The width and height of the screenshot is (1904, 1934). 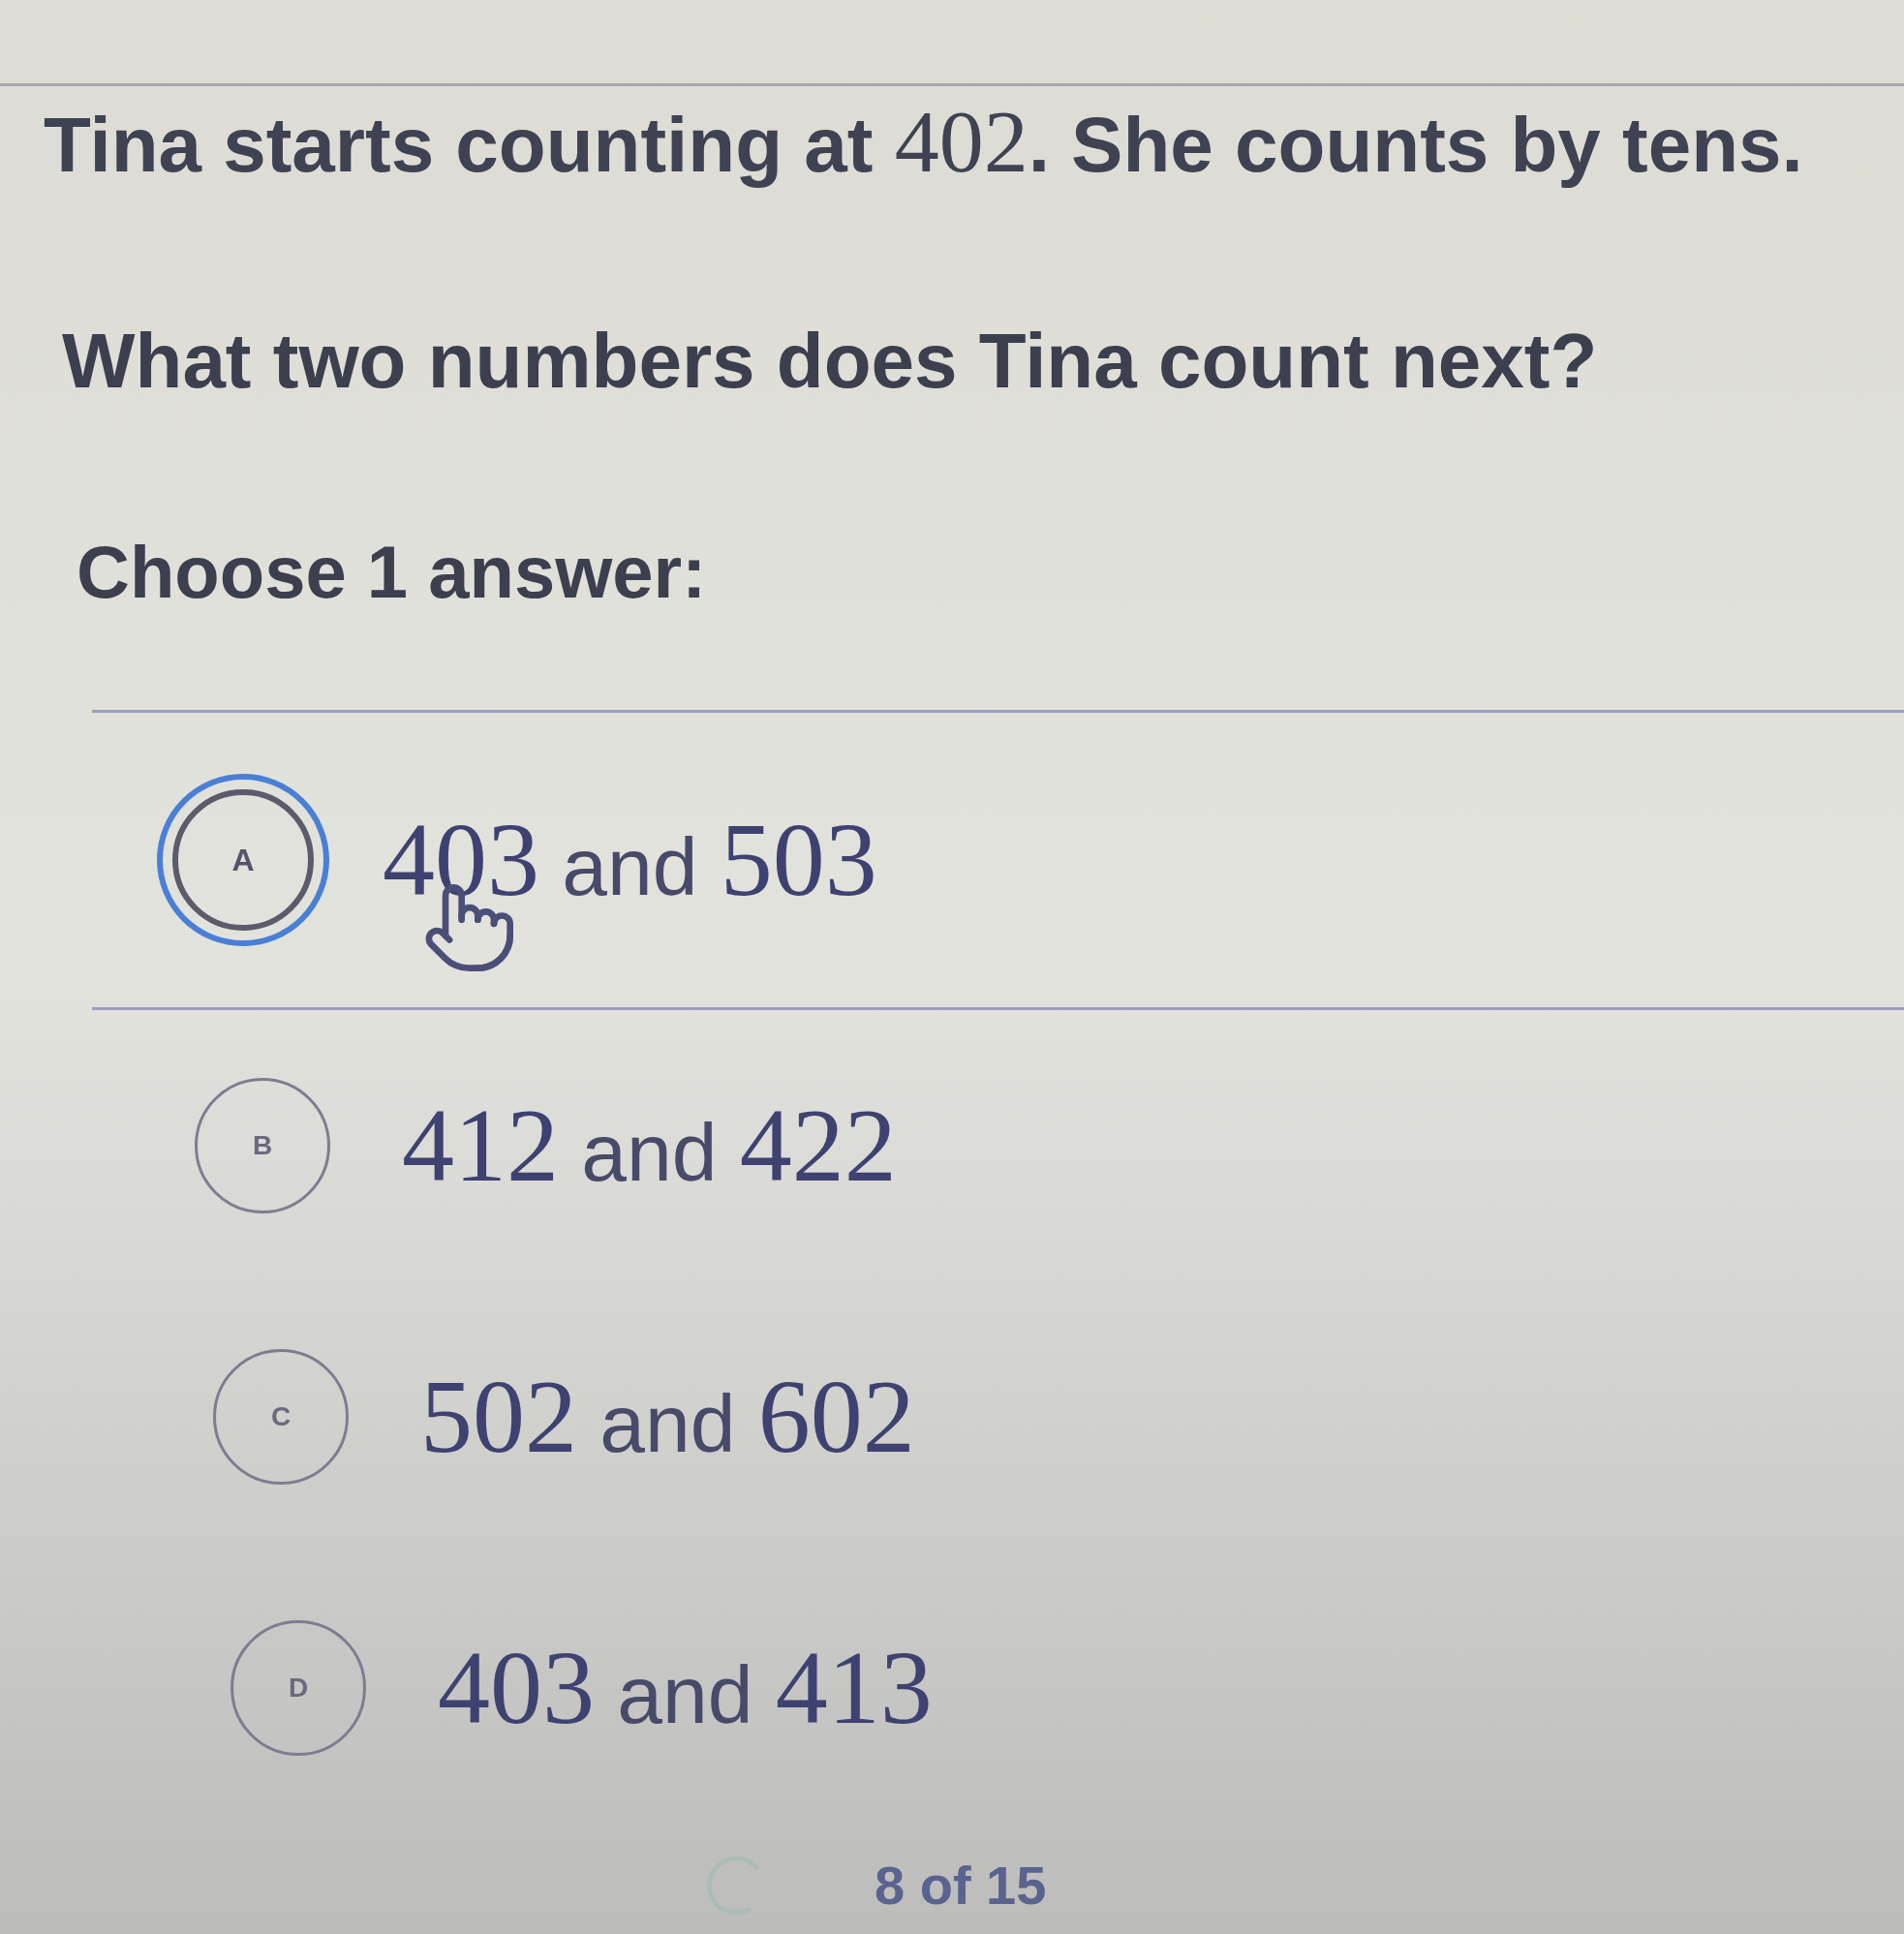 I want to click on answer-text: 502 and 602, so click(x=668, y=1417).